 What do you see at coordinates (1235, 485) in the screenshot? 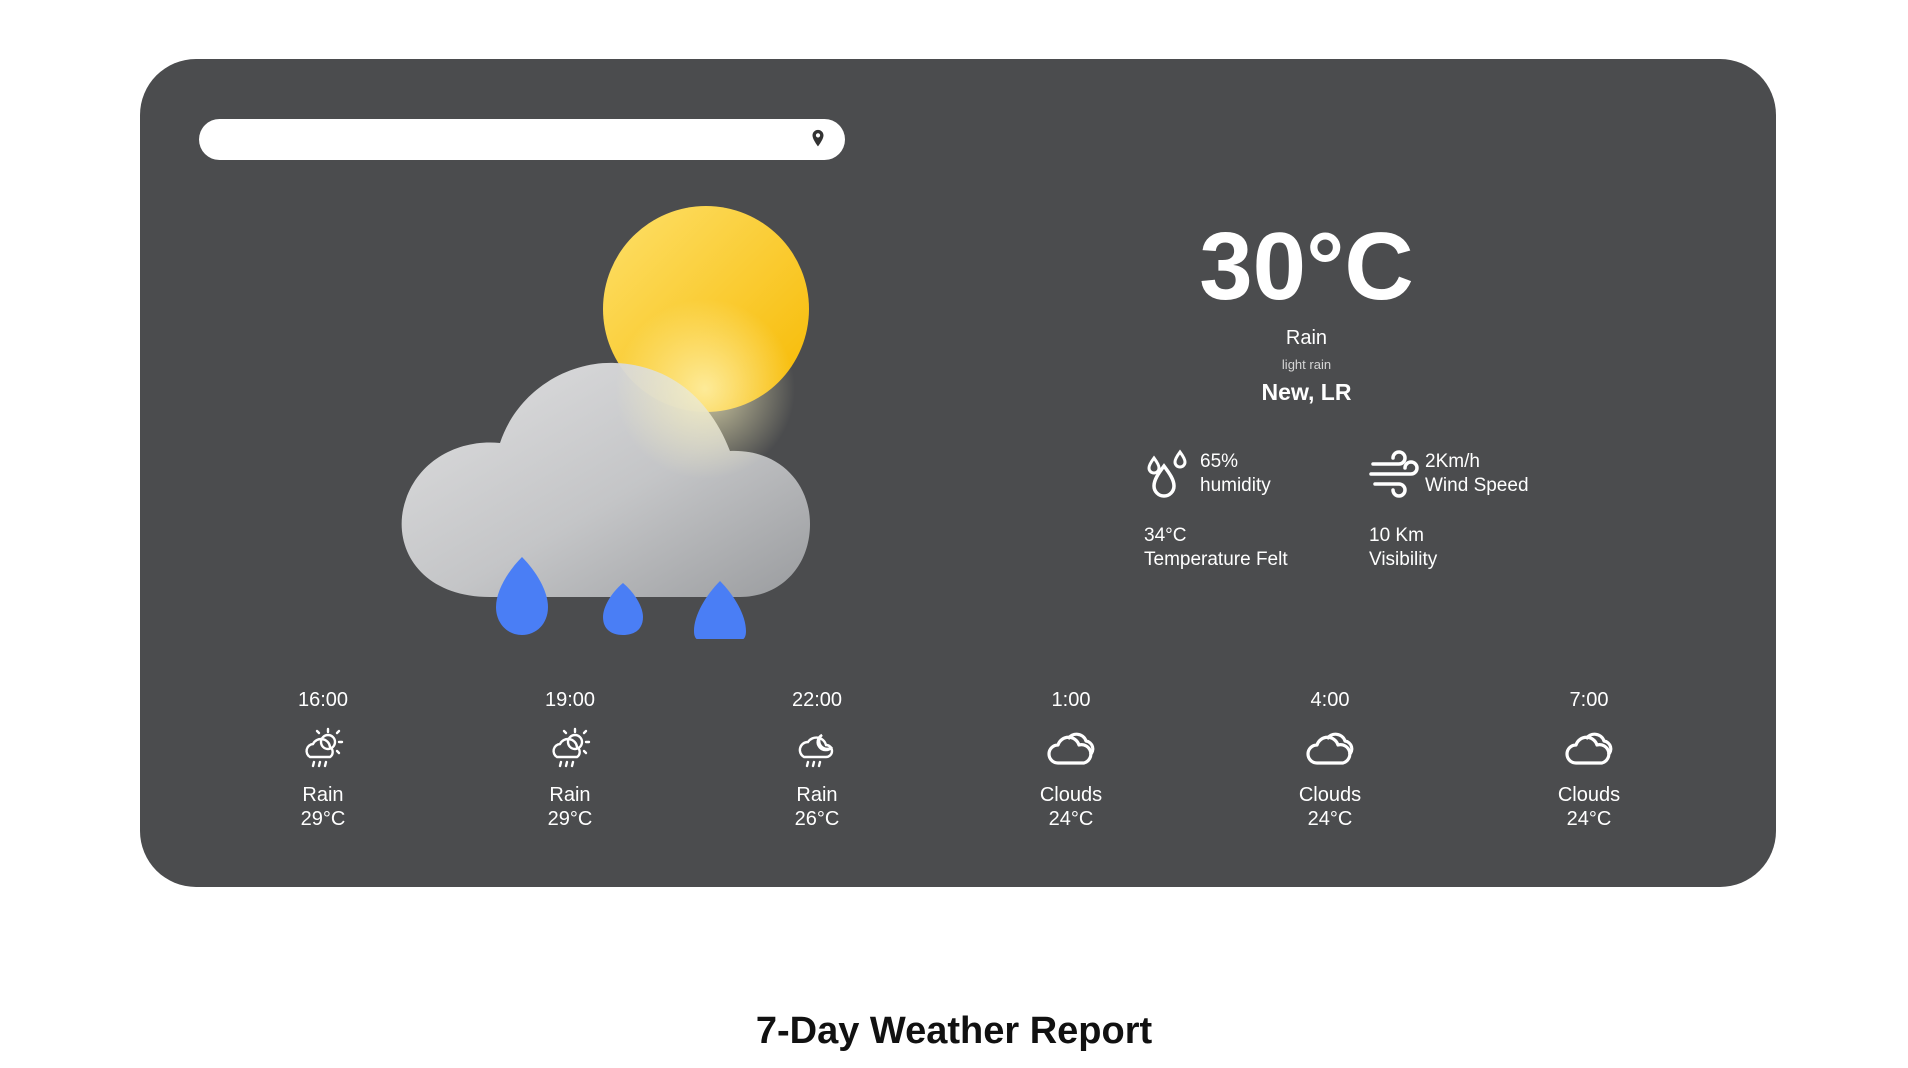
I see `humidity-label: humidity` at bounding box center [1235, 485].